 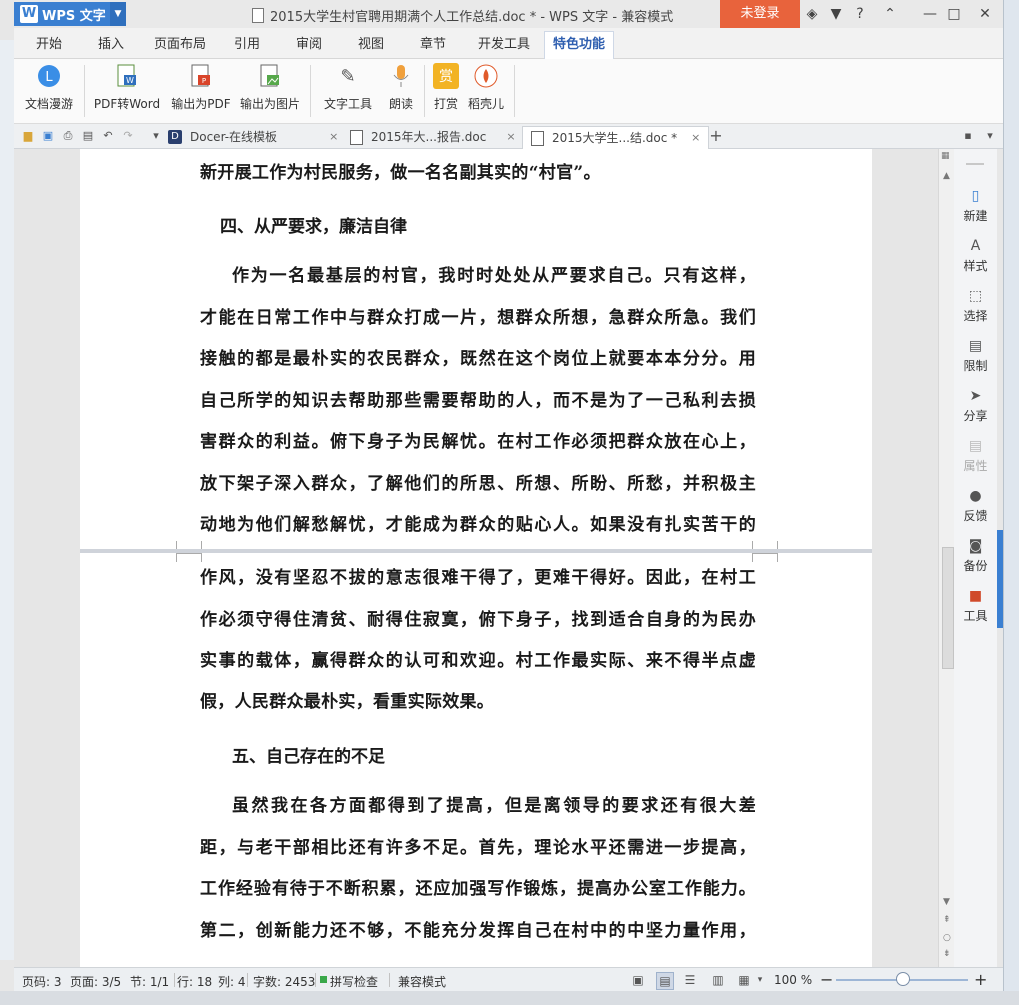 I want to click on status-spell-check: 拼写检查, so click(x=354, y=981).